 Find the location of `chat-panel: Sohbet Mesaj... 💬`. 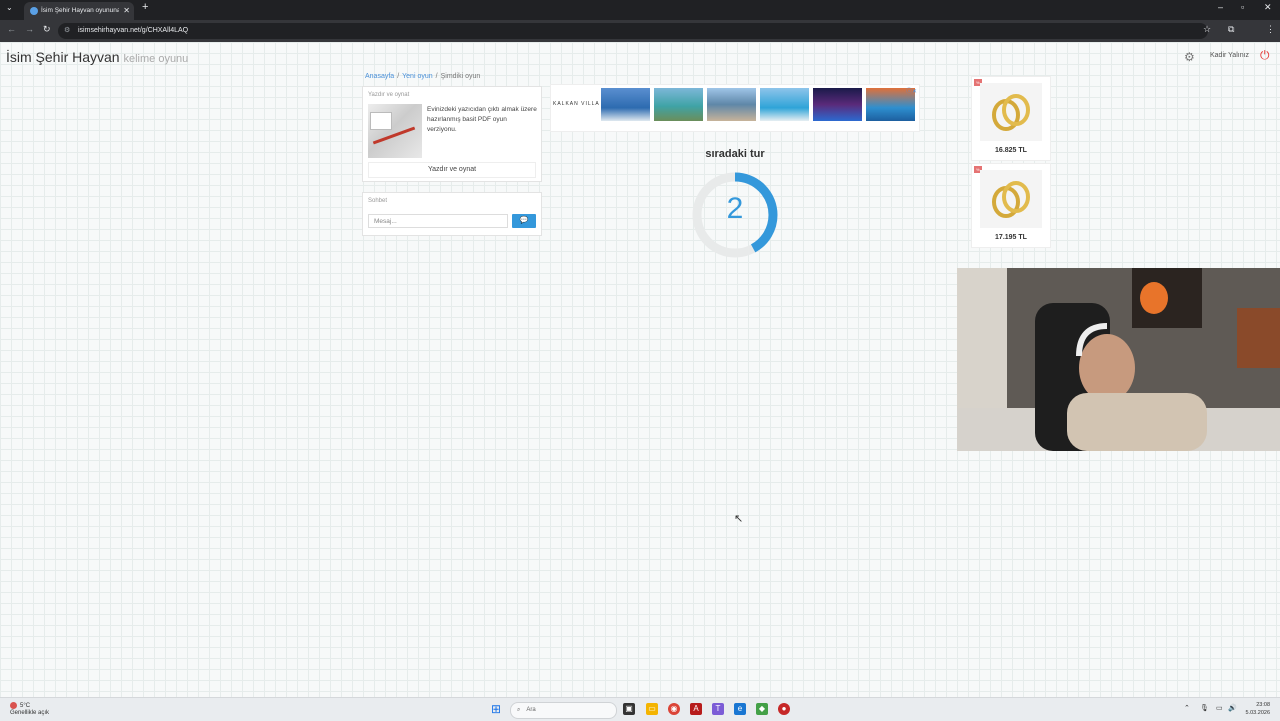

chat-panel: Sohbet Mesaj... 💬 is located at coordinates (452, 214).